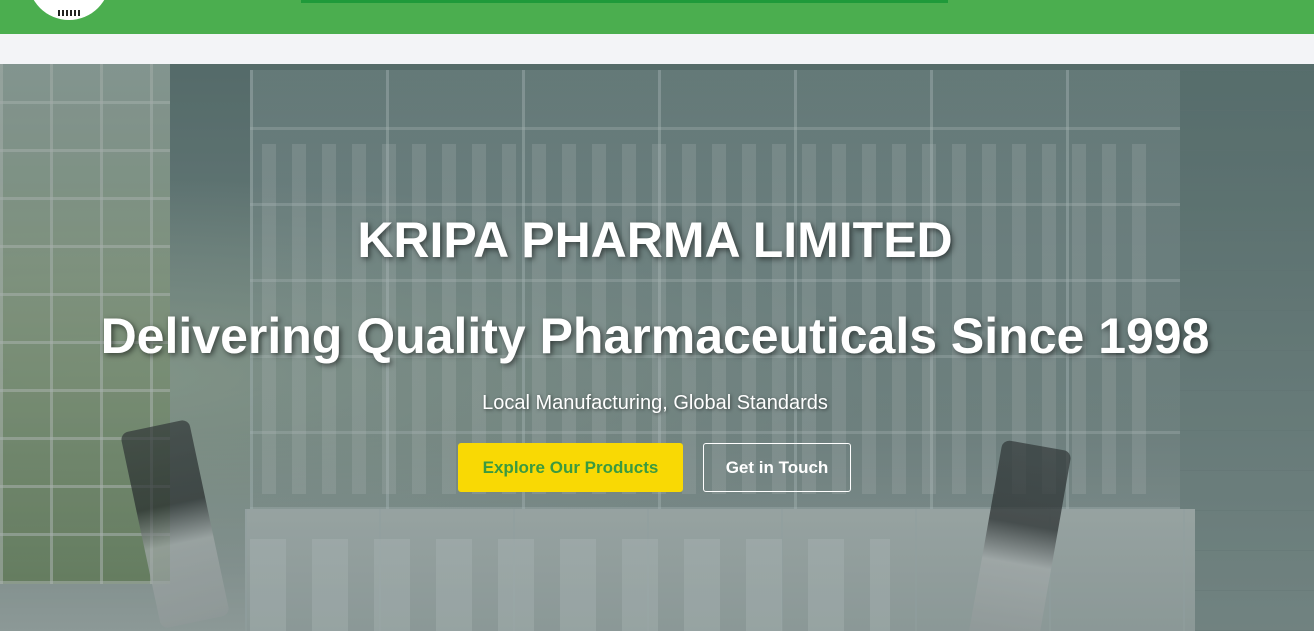 The image size is (1314, 631). What do you see at coordinates (570, 467) in the screenshot?
I see `explore-products-button: Explore Our Products` at bounding box center [570, 467].